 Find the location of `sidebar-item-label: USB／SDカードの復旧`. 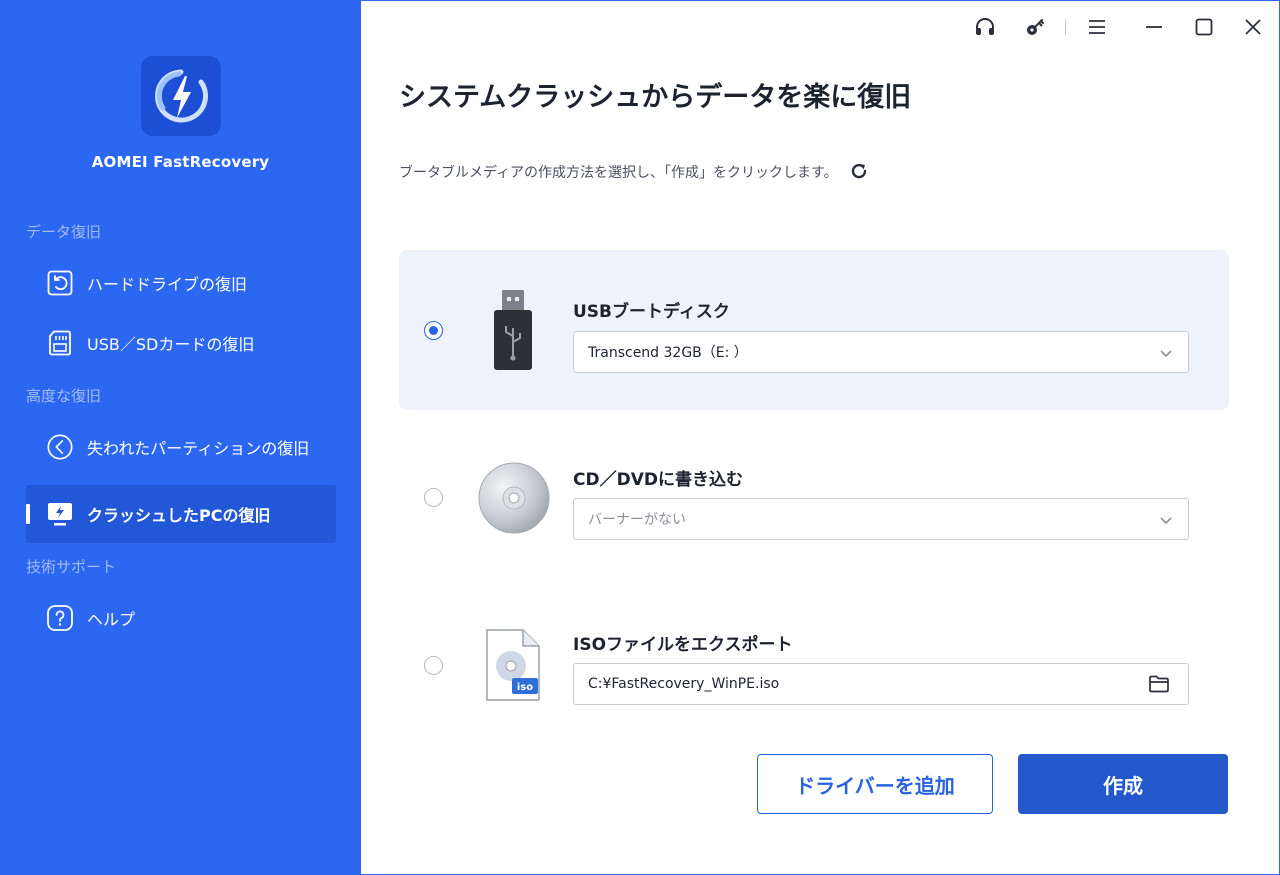

sidebar-item-label: USB／SDカードの復旧 is located at coordinates (171, 344).